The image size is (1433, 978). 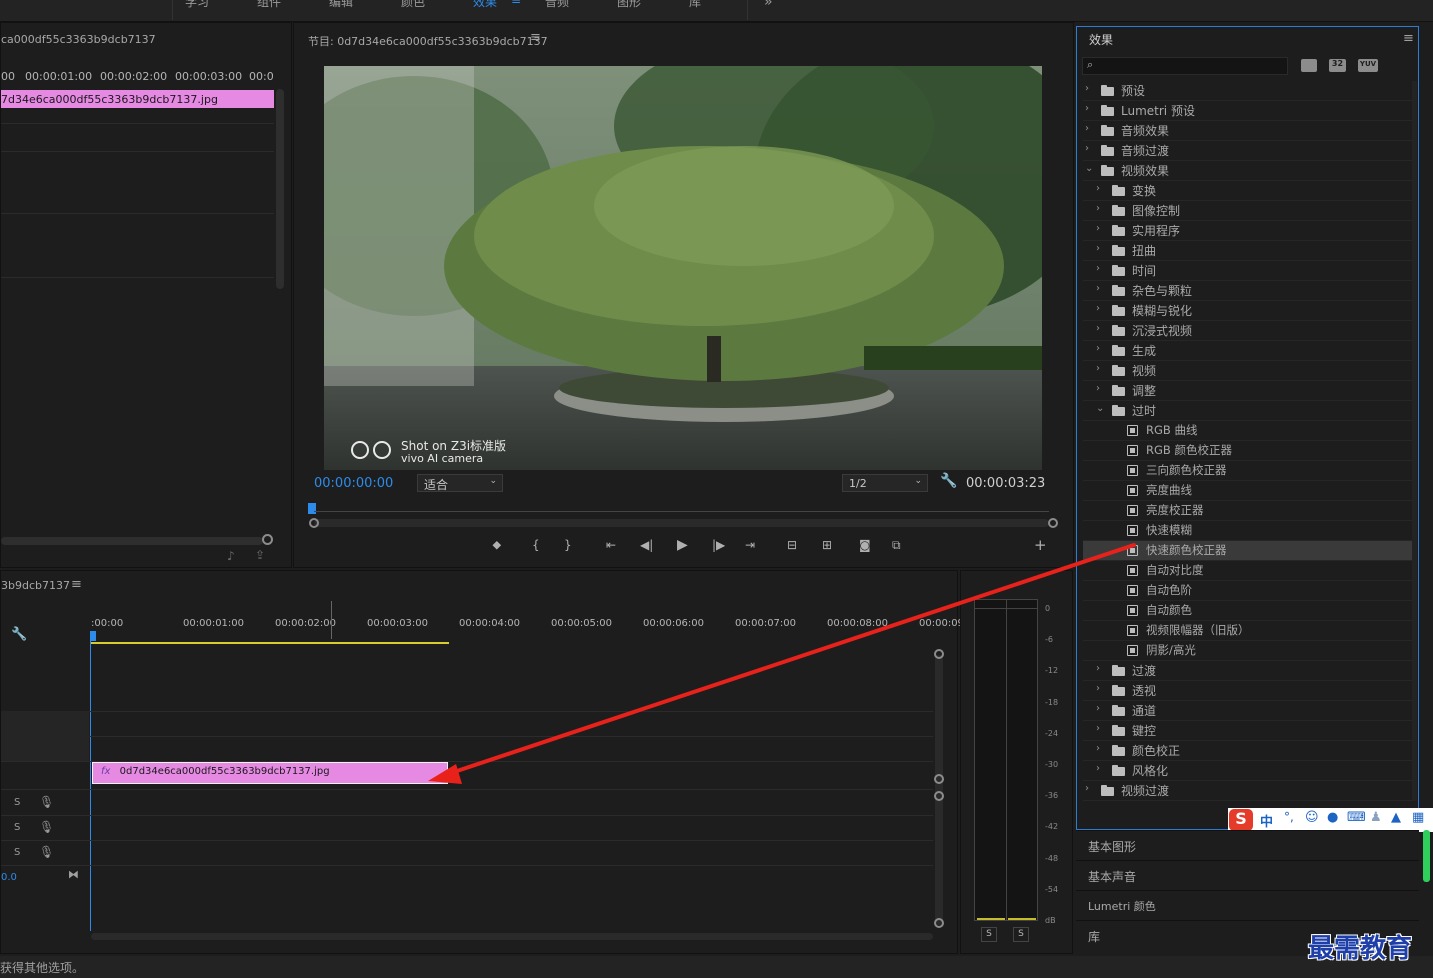 What do you see at coordinates (827, 545) in the screenshot?
I see `extract-icon: ⊞` at bounding box center [827, 545].